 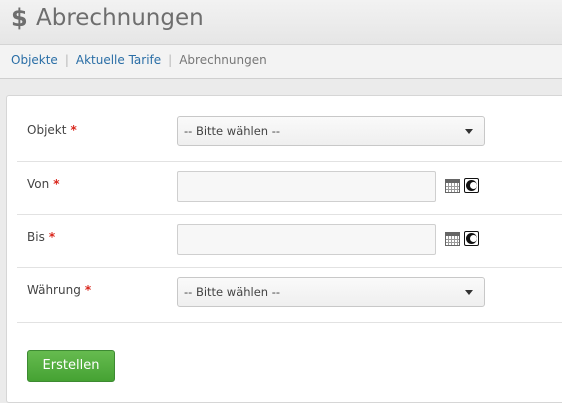 What do you see at coordinates (331, 292) in the screenshot?
I see `waehrung-select: -- Bitte wählen --` at bounding box center [331, 292].